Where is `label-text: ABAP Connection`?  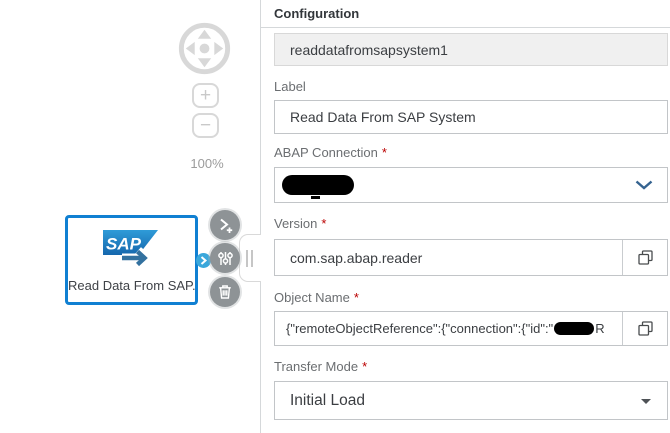
label-text: ABAP Connection is located at coordinates (326, 152).